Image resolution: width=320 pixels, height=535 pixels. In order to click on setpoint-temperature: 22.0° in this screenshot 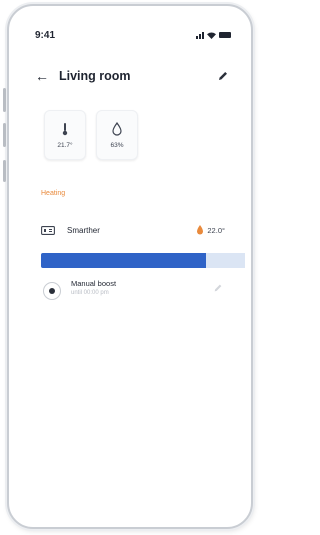, I will do `click(216, 230)`.